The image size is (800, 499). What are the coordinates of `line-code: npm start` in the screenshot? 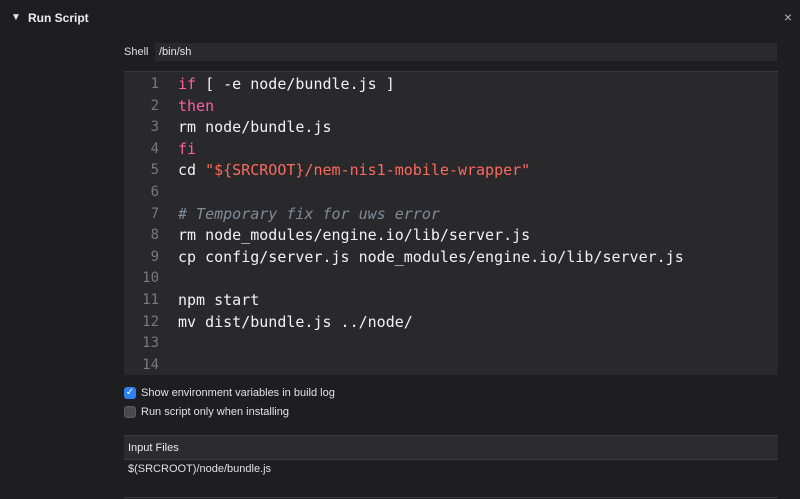 It's located at (218, 300).